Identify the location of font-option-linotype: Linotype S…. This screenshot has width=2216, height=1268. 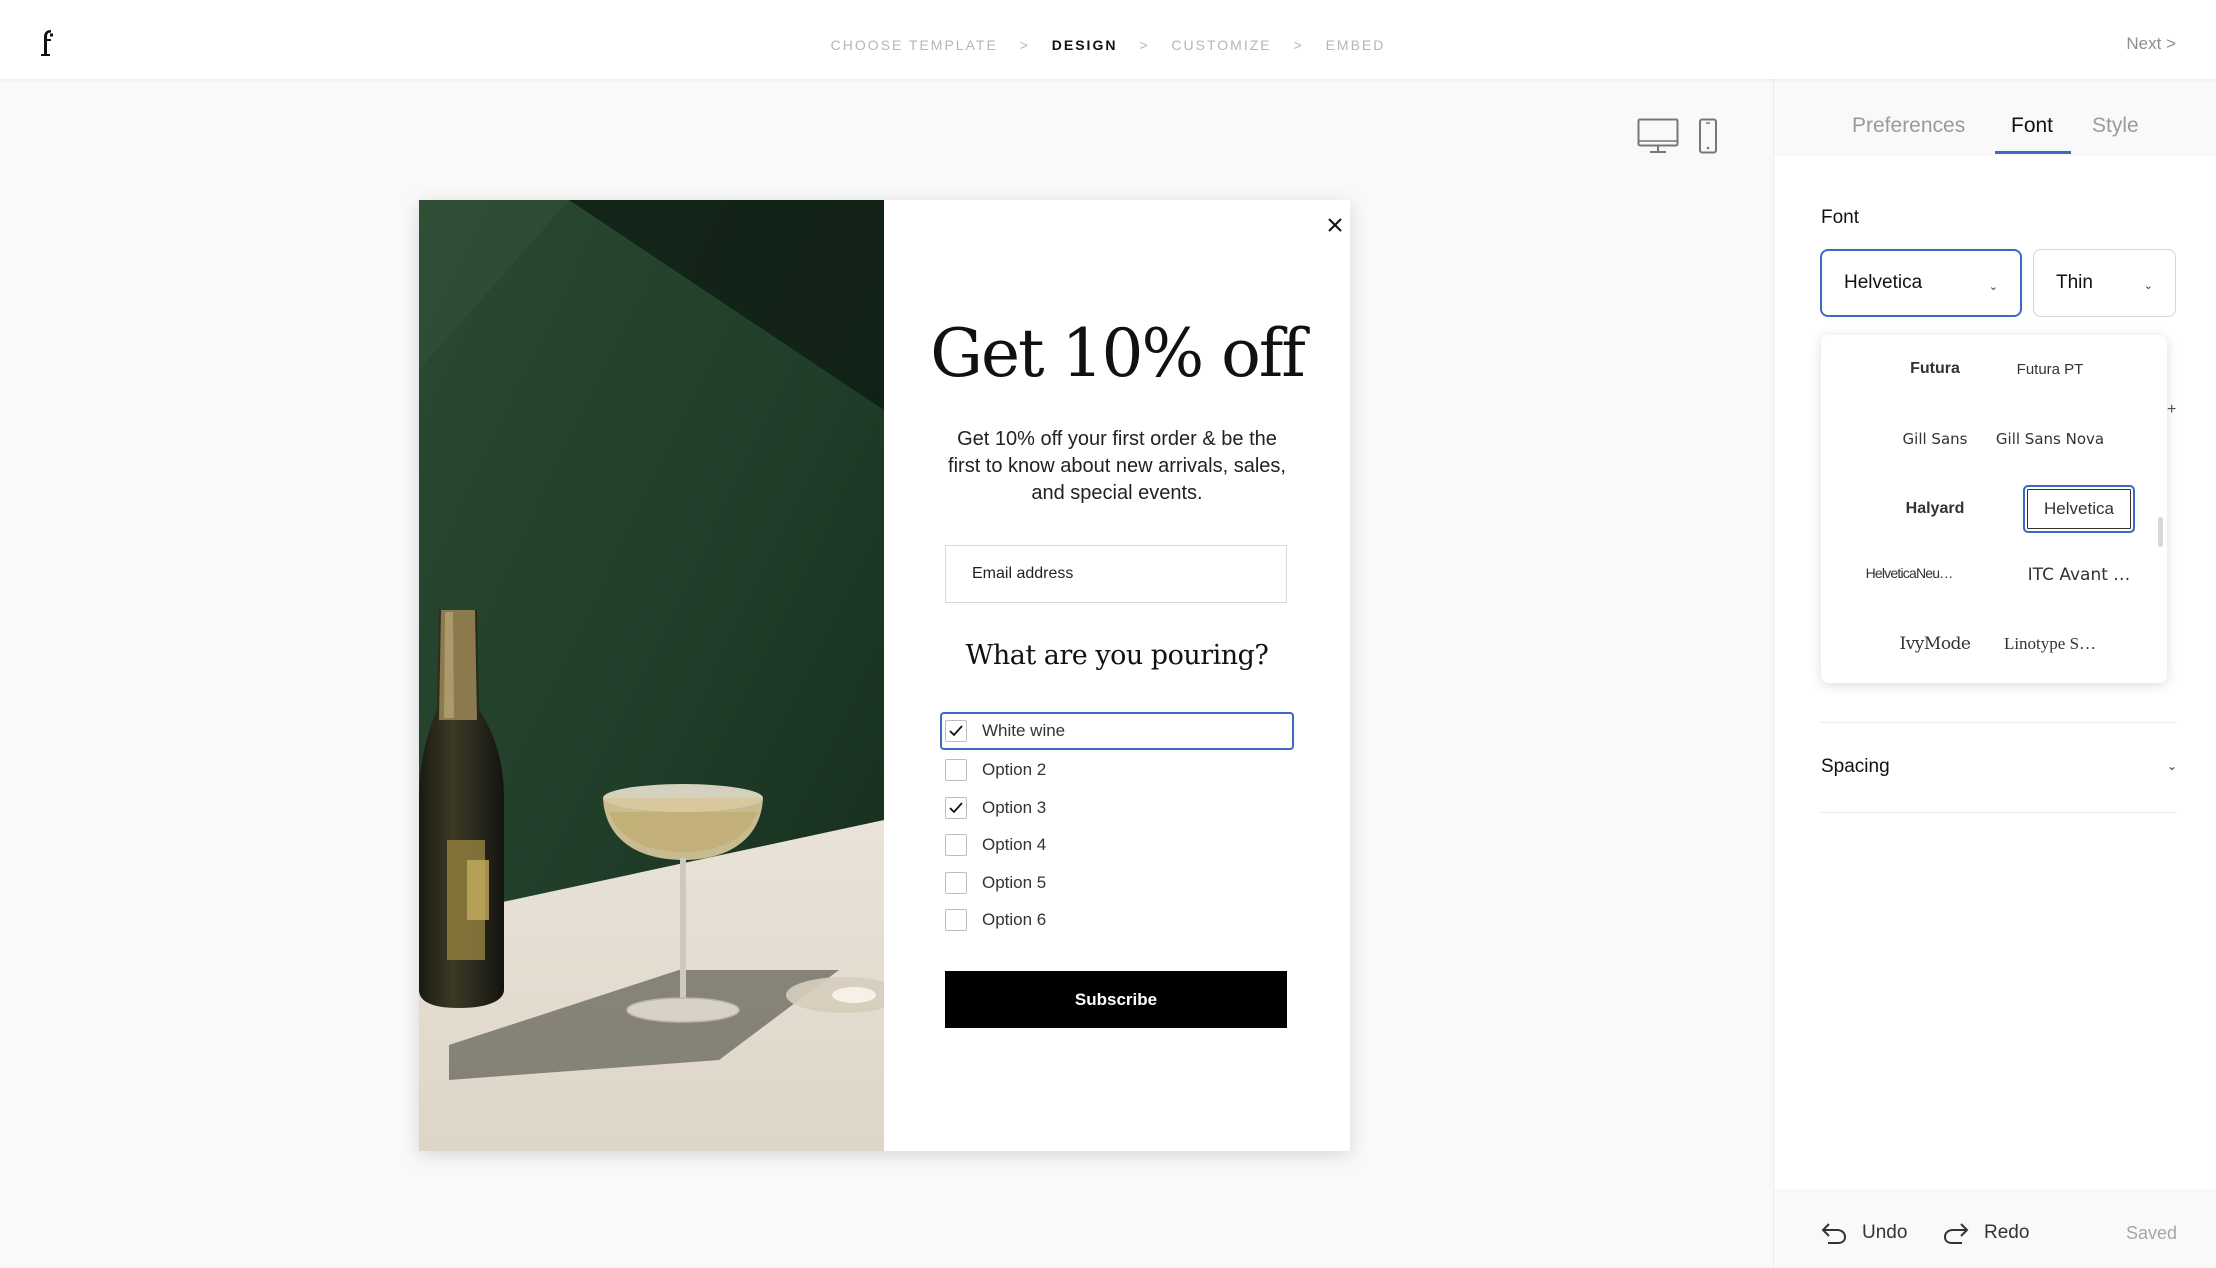
(2050, 644).